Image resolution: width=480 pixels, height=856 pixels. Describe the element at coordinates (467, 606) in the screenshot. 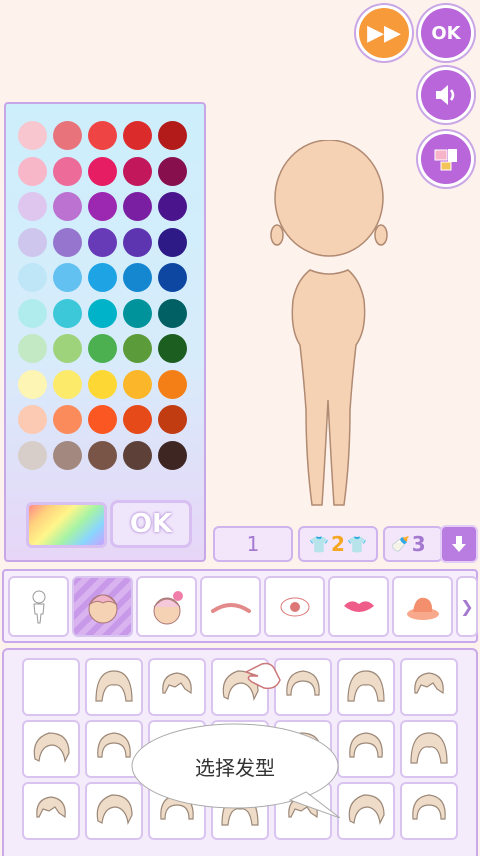

I see `category-more: ❯` at that location.